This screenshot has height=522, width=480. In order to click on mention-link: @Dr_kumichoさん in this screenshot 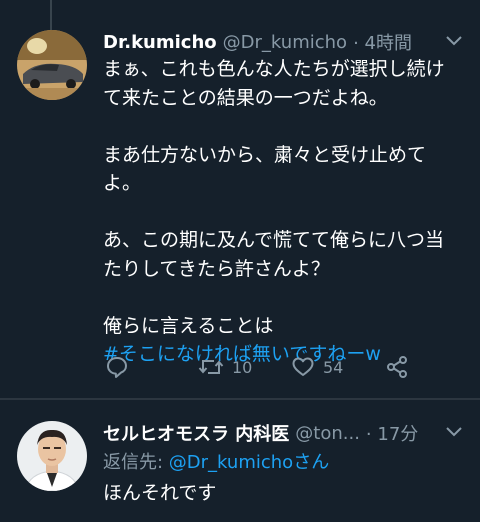, I will do `click(249, 462)`.